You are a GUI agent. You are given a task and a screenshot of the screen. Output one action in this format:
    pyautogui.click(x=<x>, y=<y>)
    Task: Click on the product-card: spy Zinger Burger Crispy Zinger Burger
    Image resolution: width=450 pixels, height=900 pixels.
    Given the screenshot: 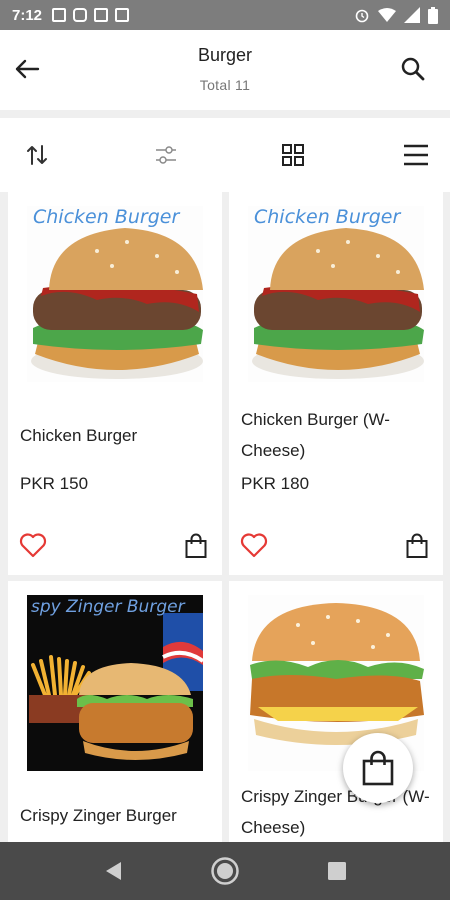 What is the action you would take?
    pyautogui.click(x=115, y=711)
    